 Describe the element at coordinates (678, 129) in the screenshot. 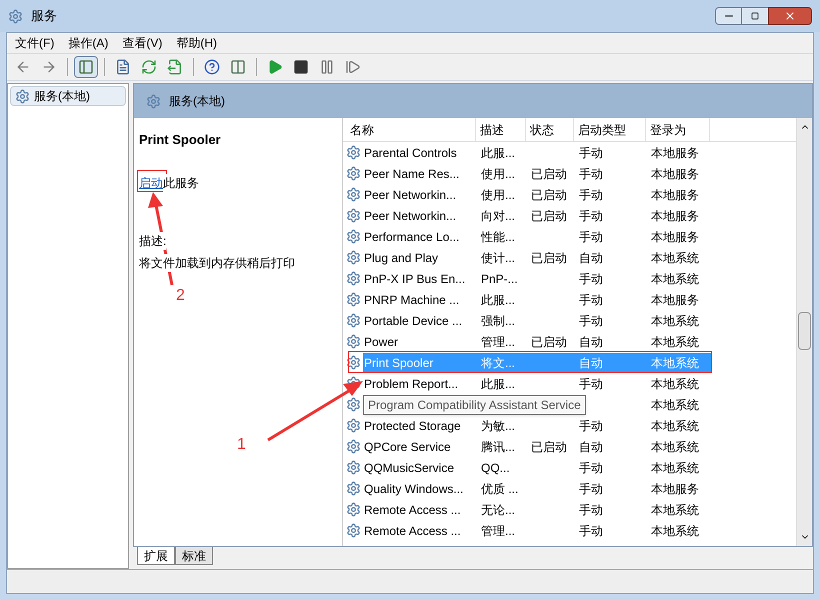

I see `column-header: 登录为` at that location.